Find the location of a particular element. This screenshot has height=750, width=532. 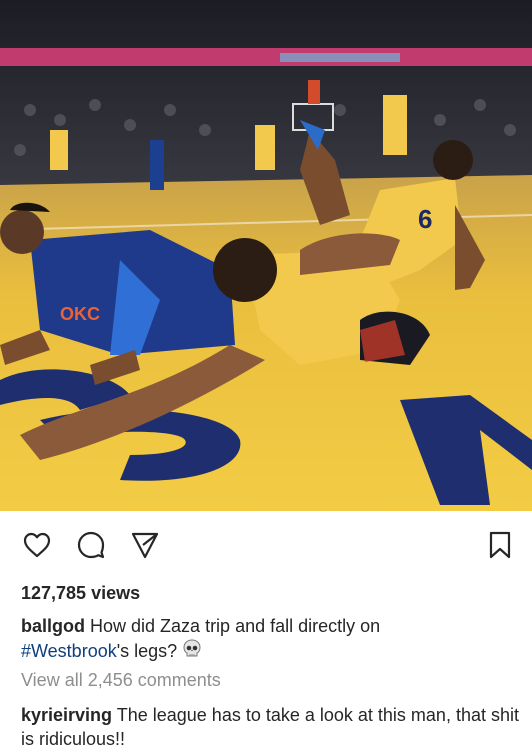

svg-text: OKC is located at coordinates (80, 314).